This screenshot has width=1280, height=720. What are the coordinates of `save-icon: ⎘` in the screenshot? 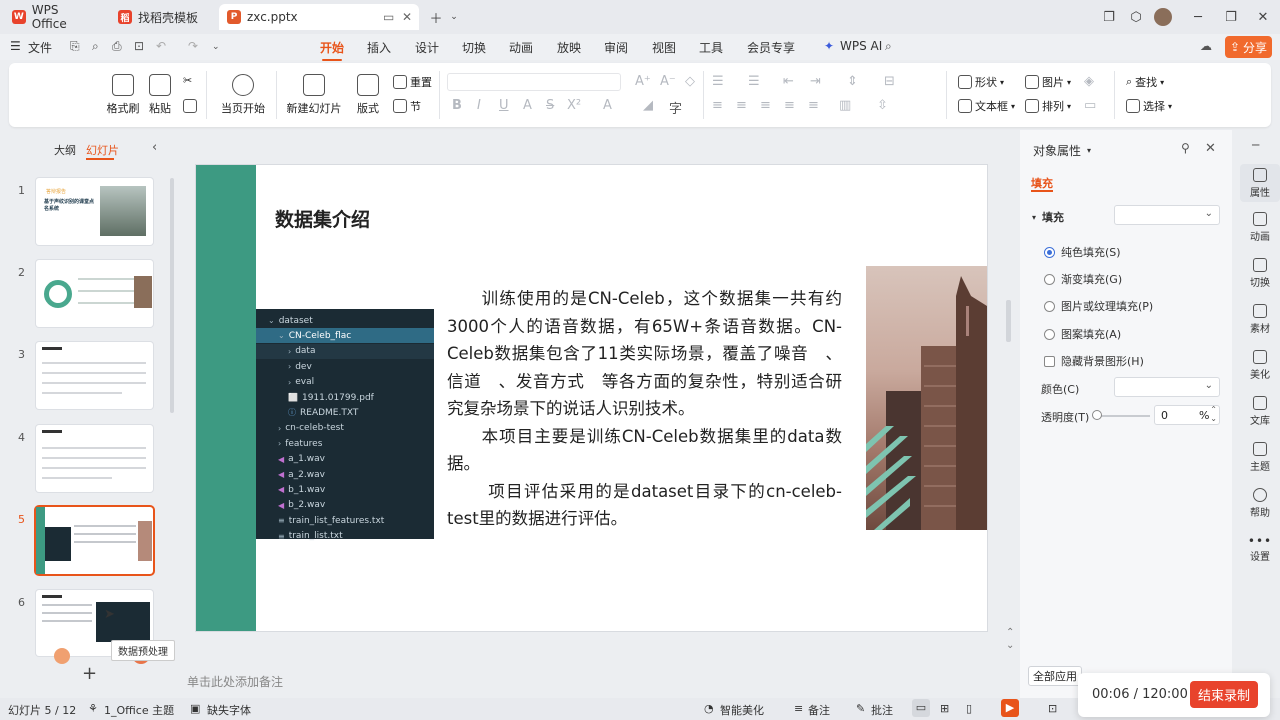 It's located at (75, 46).